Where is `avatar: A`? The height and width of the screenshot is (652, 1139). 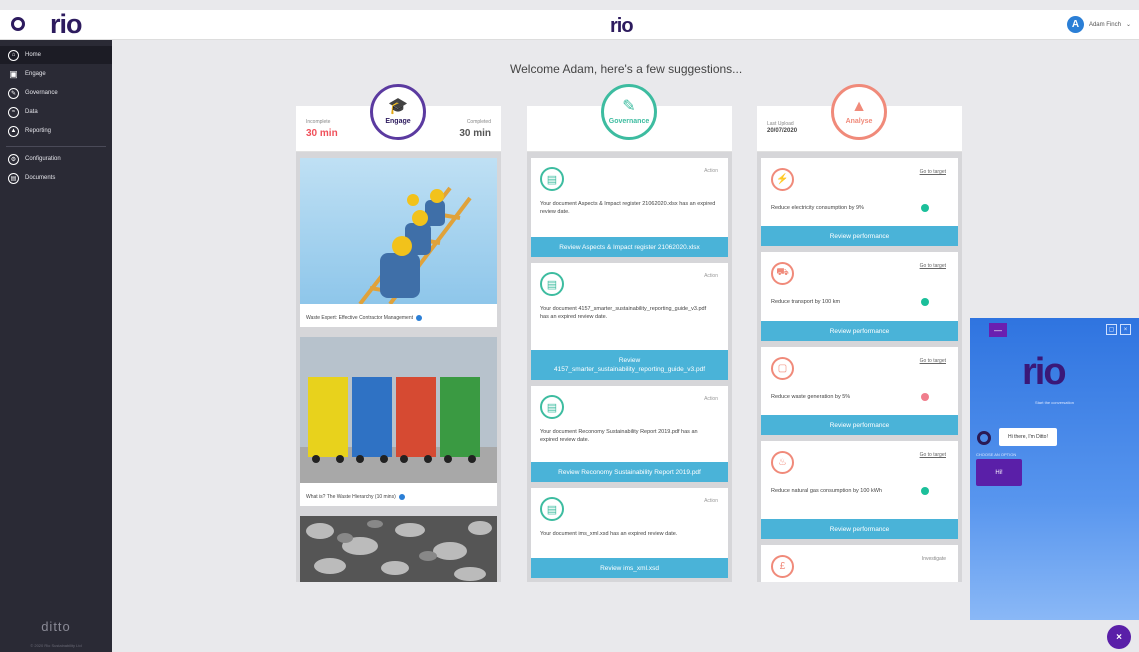
avatar: A is located at coordinates (1075, 24).